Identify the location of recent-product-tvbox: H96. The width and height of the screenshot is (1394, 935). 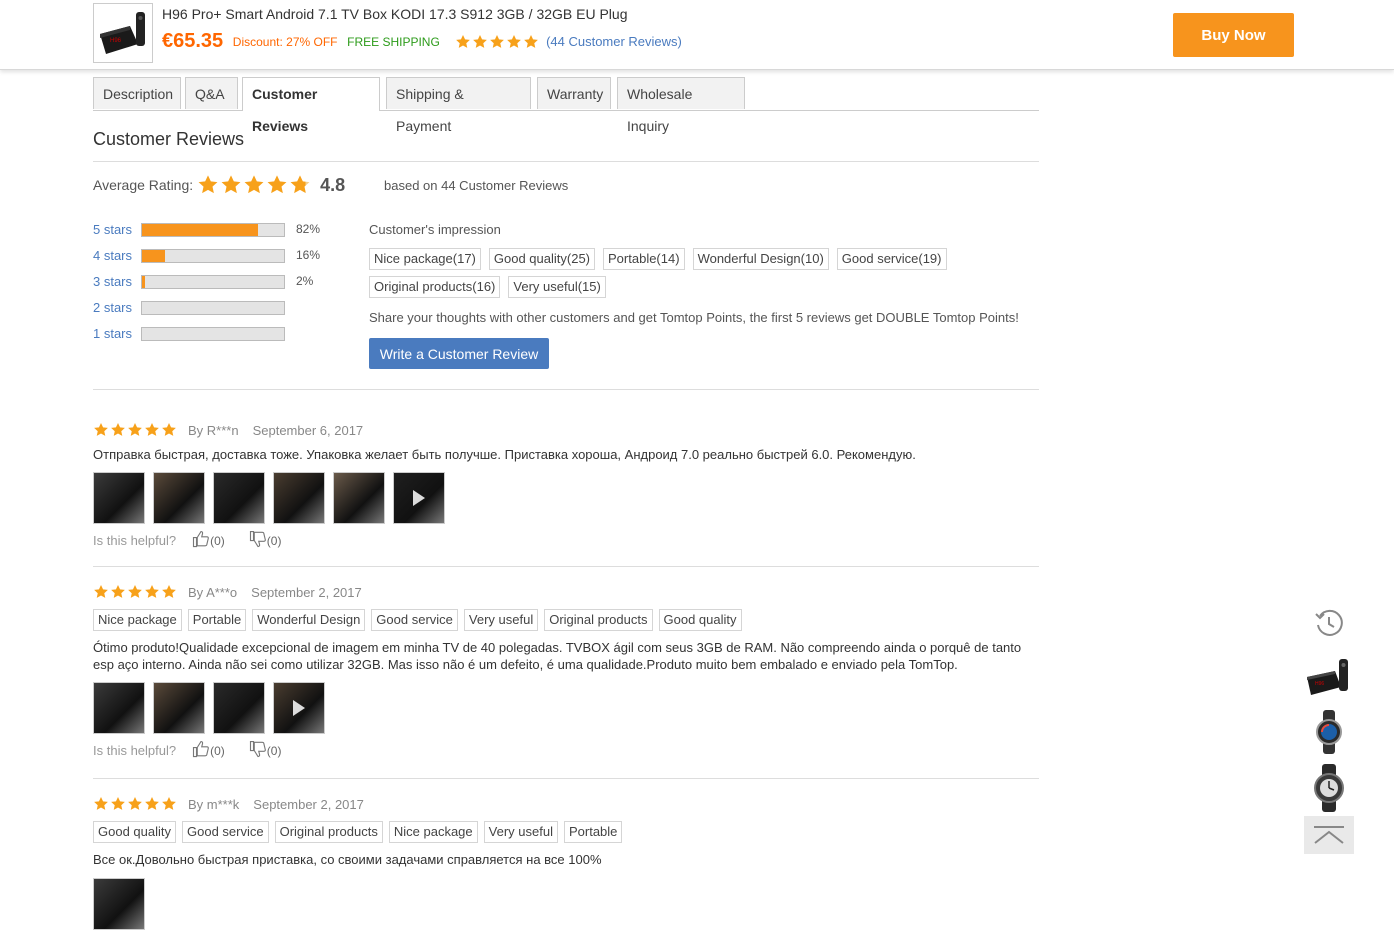
(1329, 678).